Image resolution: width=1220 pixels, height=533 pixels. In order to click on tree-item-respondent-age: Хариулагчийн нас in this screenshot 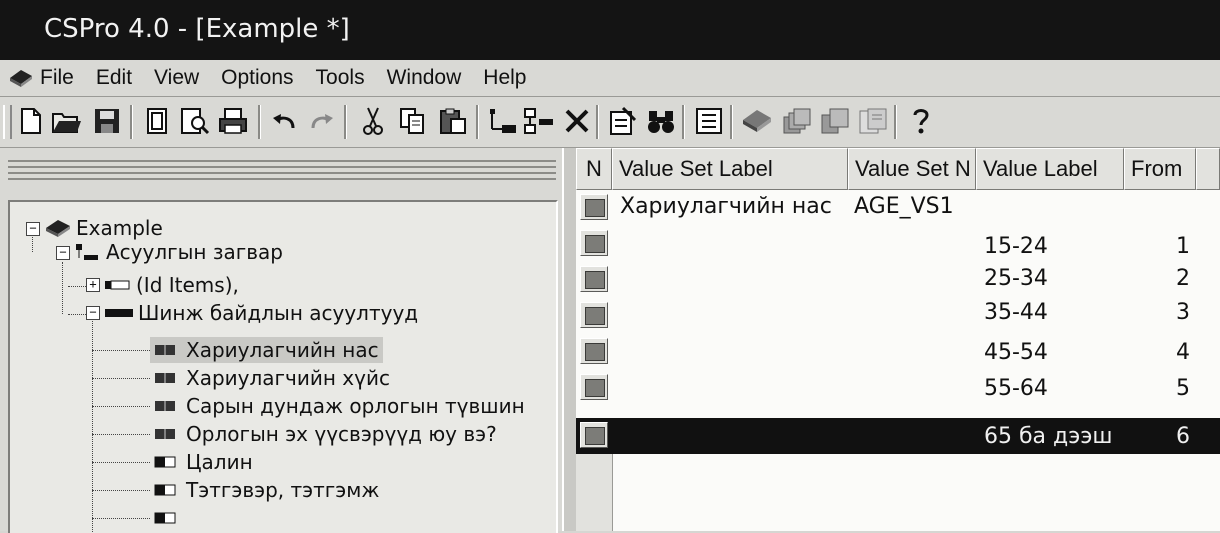, I will do `click(266, 350)`.